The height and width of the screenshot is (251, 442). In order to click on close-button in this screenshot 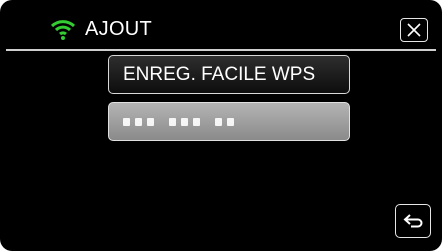, I will do `click(414, 30)`.